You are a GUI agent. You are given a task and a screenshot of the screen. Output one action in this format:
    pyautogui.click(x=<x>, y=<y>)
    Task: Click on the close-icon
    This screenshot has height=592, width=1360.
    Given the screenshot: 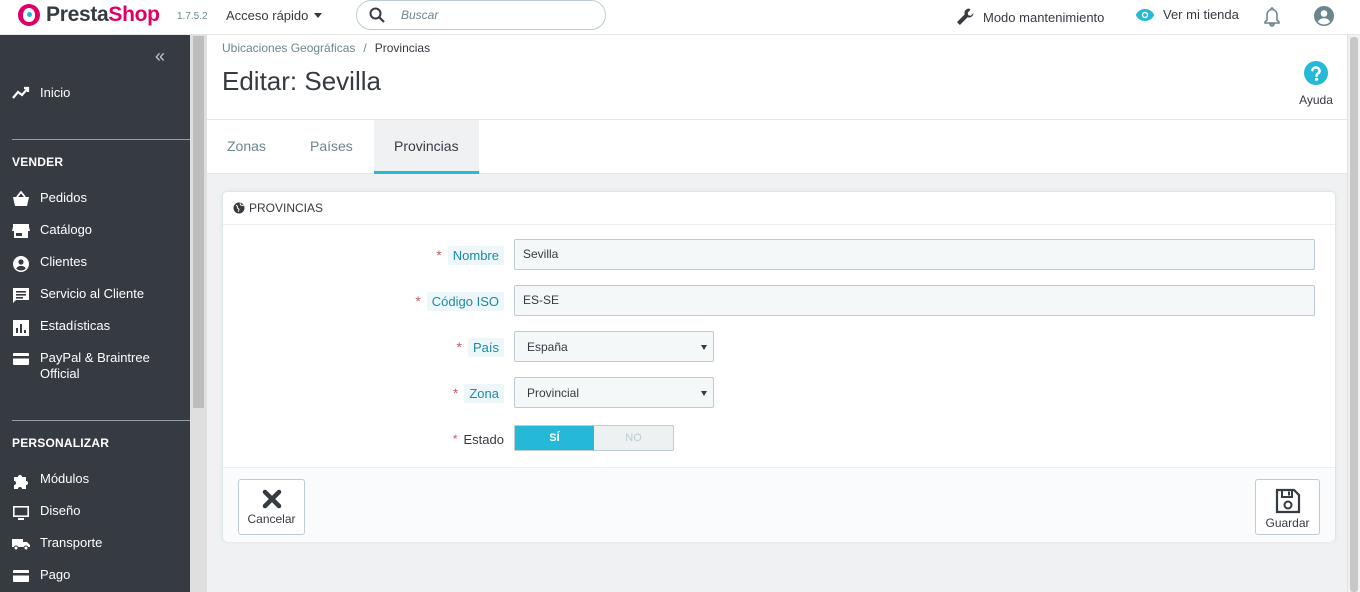 What is the action you would take?
    pyautogui.click(x=271, y=499)
    